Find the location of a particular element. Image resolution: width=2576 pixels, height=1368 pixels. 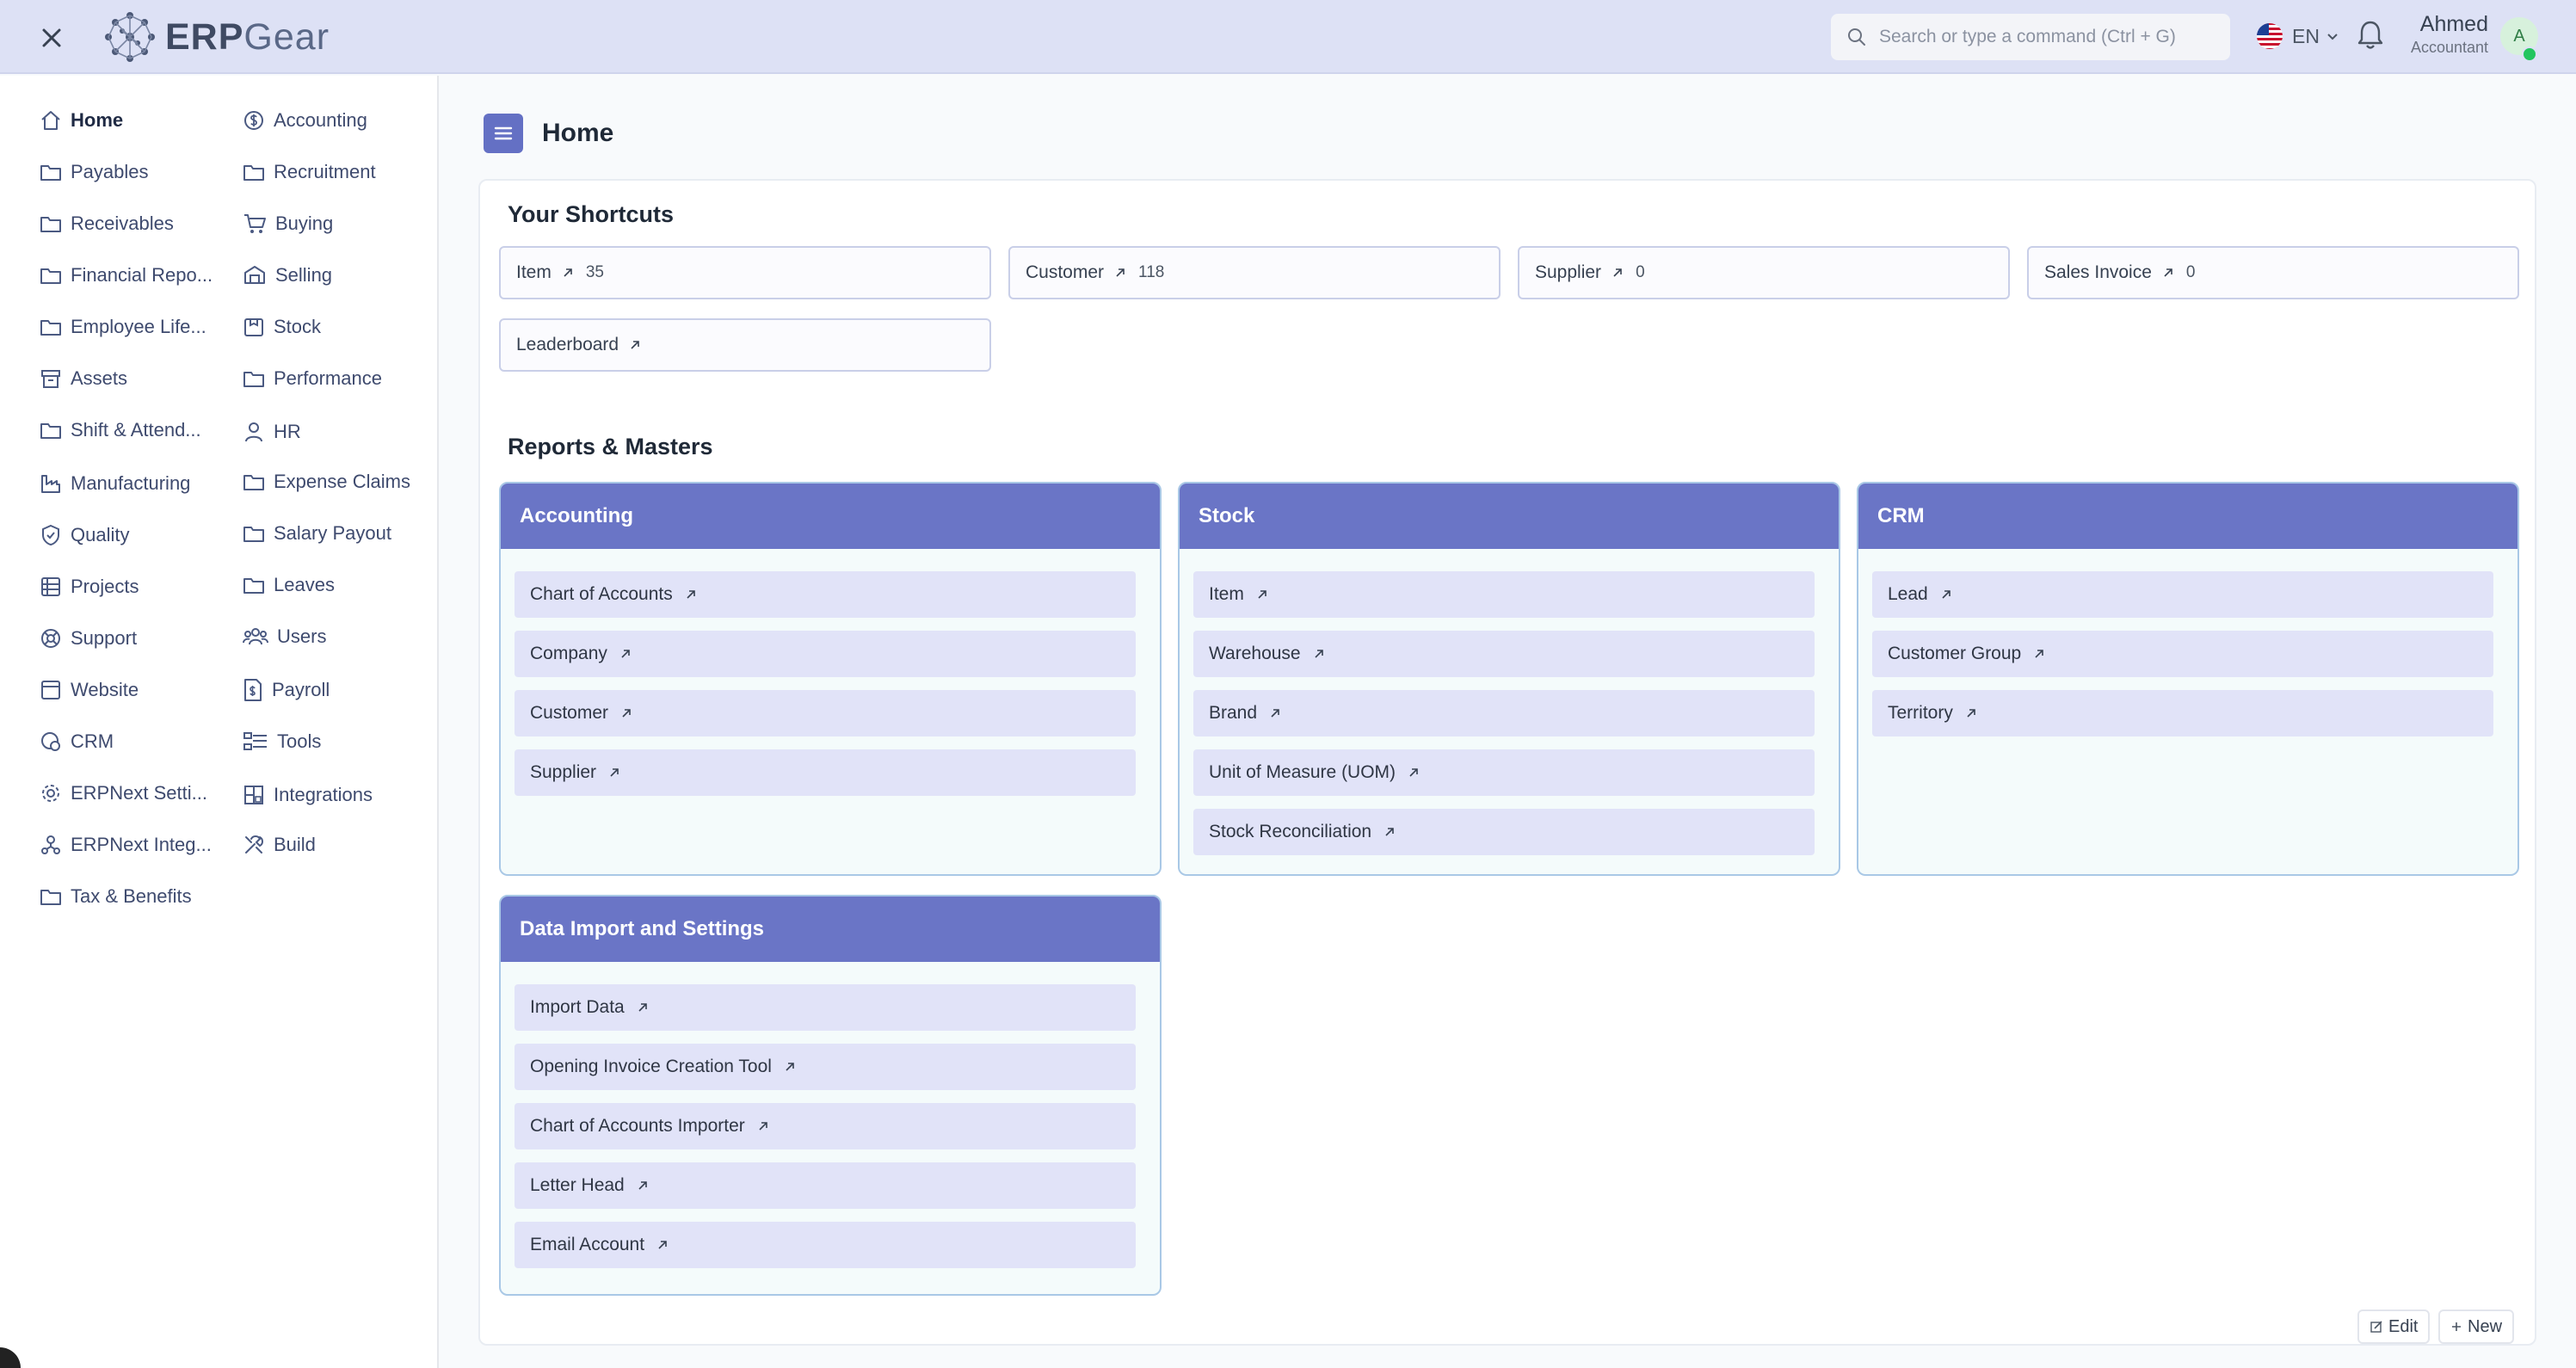

integrations-icon is located at coordinates (253, 795).